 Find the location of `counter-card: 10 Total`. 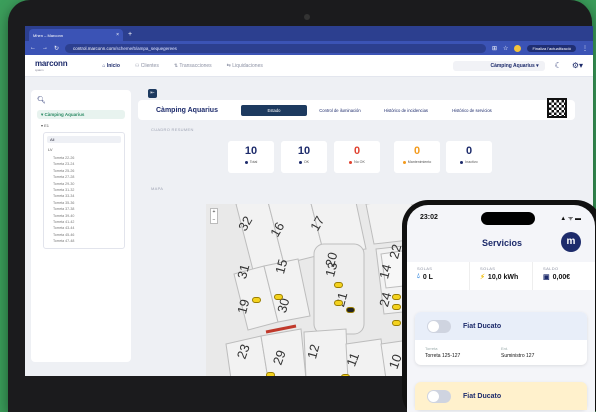

counter-card: 10 Total is located at coordinates (251, 157).